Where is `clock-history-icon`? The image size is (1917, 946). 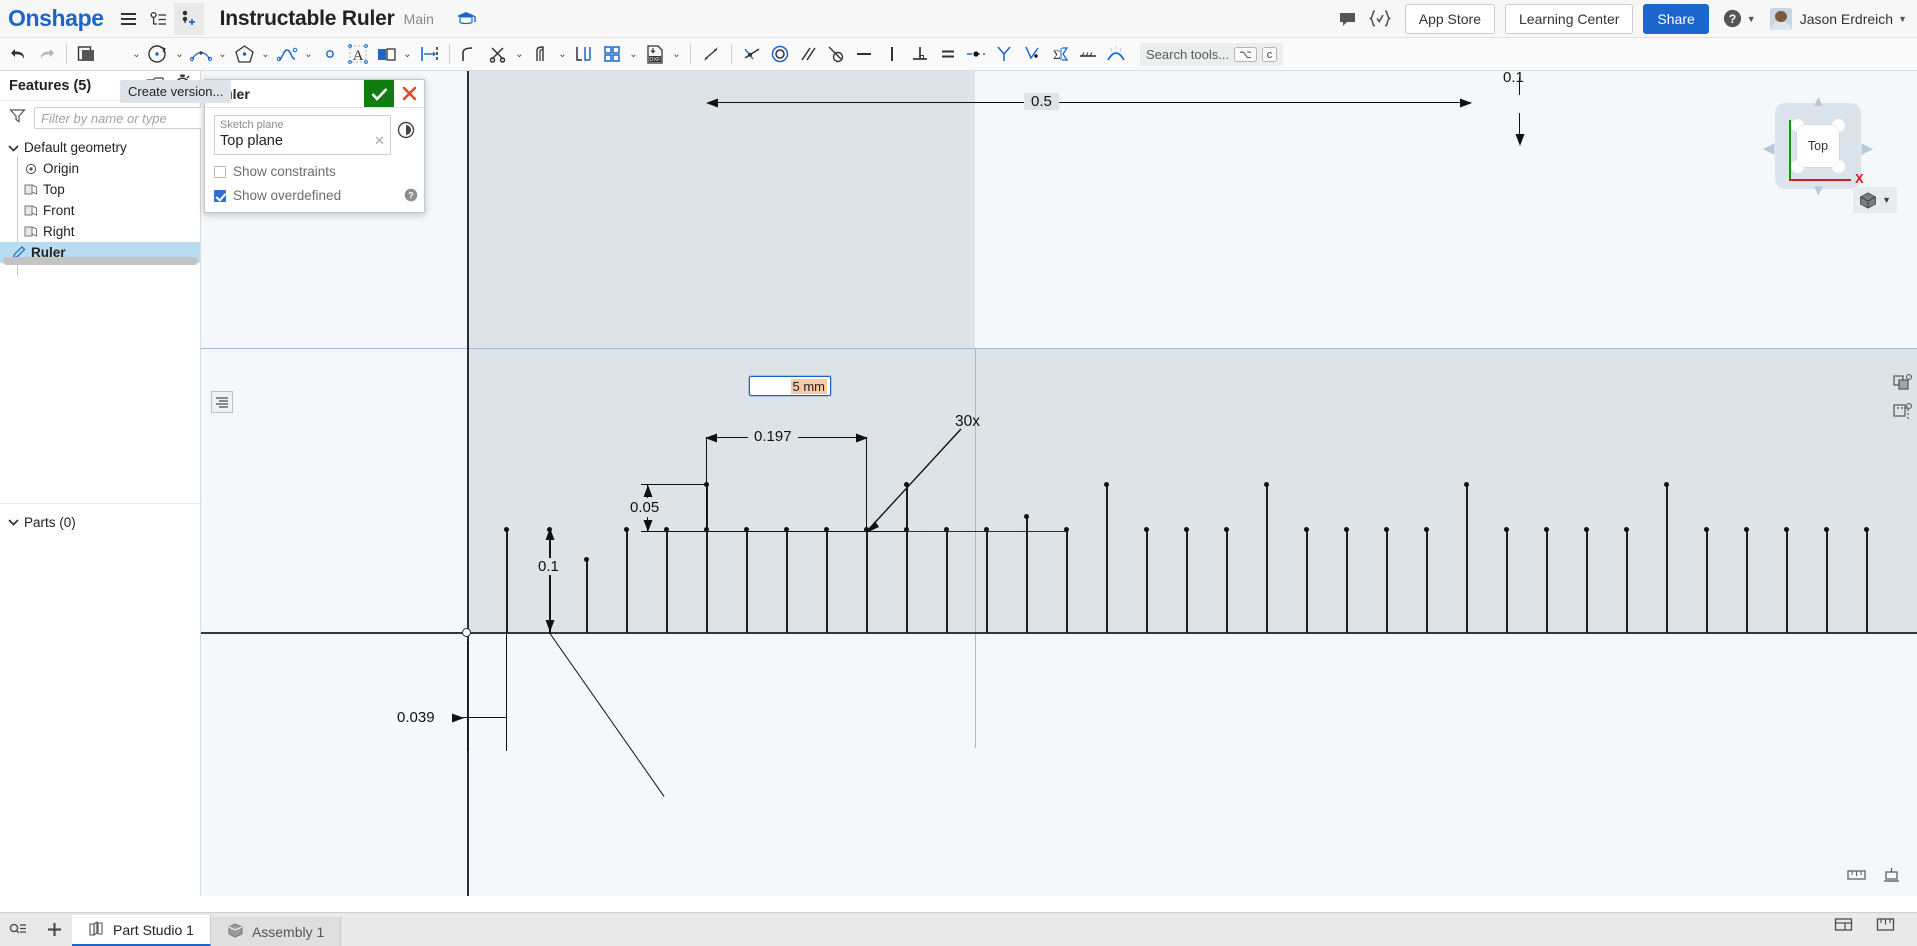
clock-history-icon is located at coordinates (403, 127).